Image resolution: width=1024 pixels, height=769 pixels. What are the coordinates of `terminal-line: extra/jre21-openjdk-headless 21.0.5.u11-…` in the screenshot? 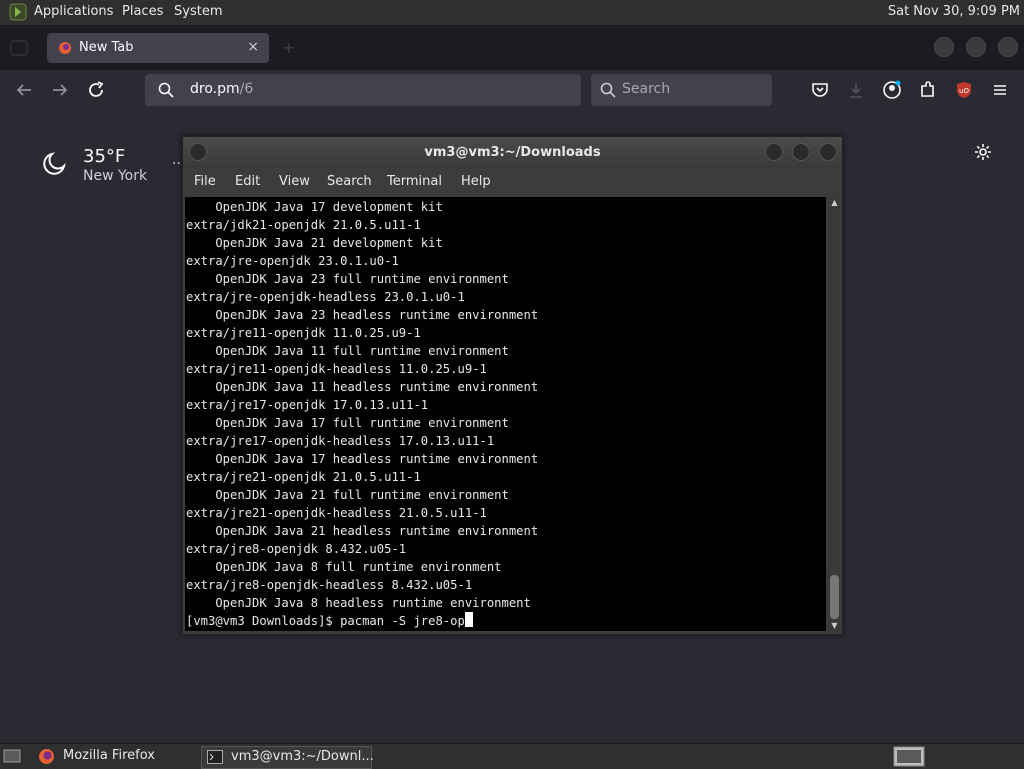 It's located at (336, 513).